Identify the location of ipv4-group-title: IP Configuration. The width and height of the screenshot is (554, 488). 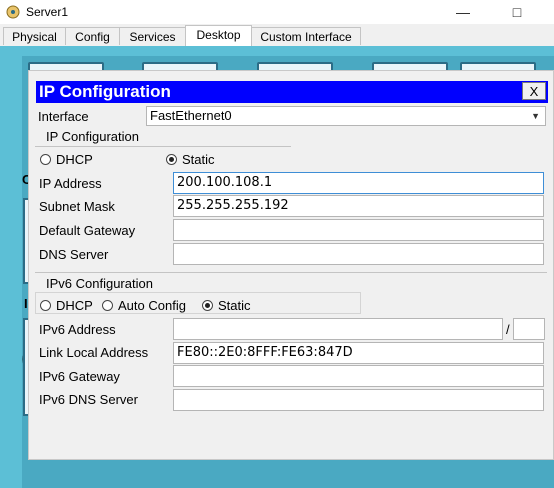
(92, 136).